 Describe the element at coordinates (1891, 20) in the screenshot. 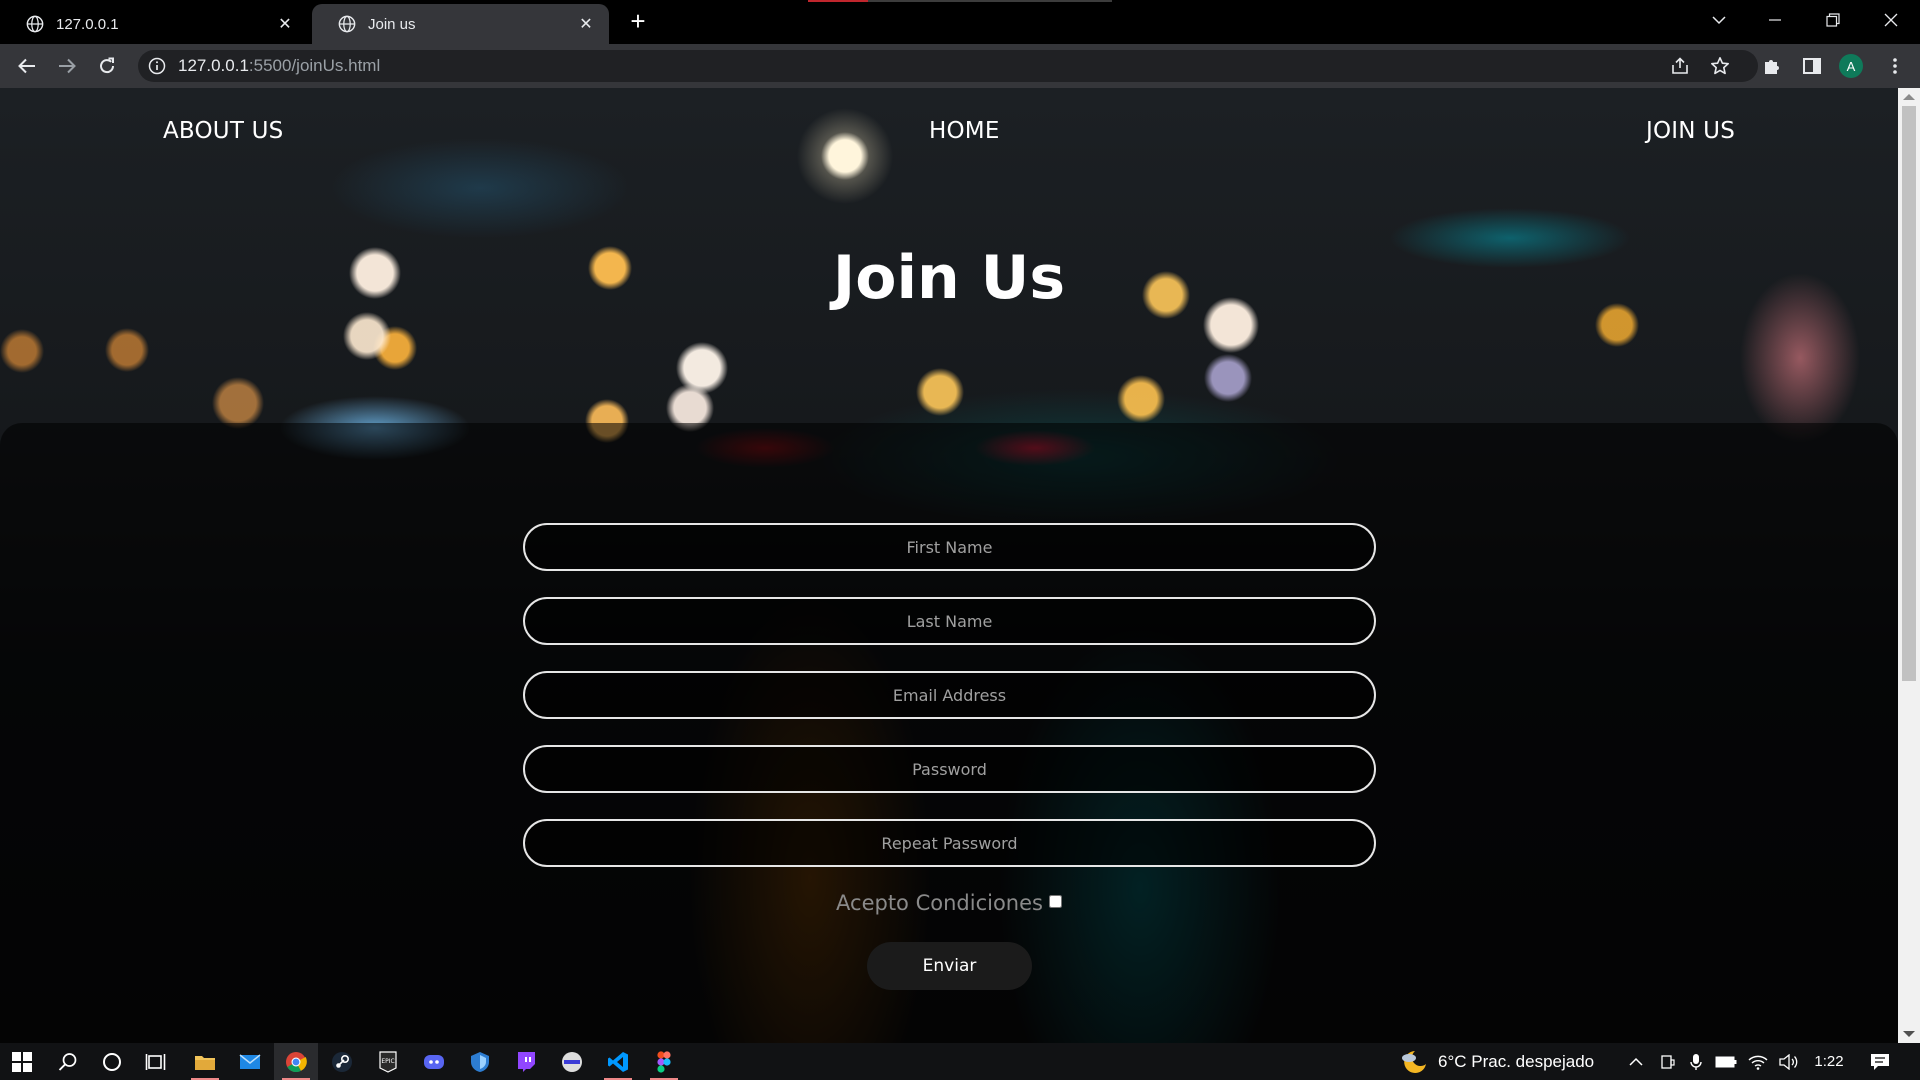

I see `window-close-icon` at that location.